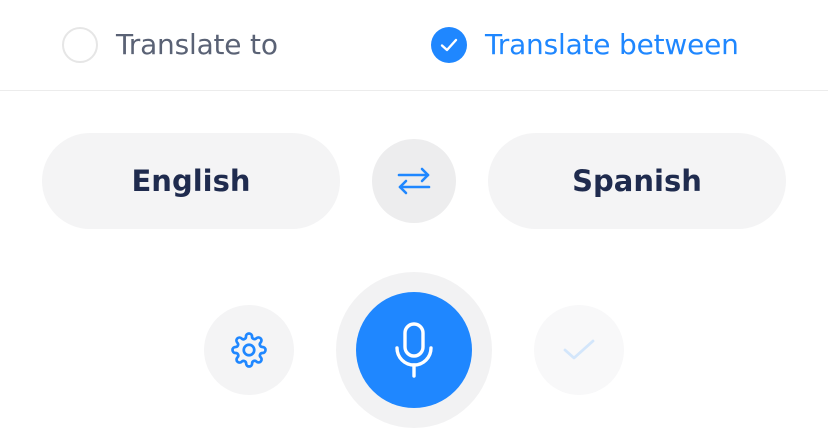 This screenshot has width=828, height=437. I want to click on checkmark-icon, so click(579, 350).